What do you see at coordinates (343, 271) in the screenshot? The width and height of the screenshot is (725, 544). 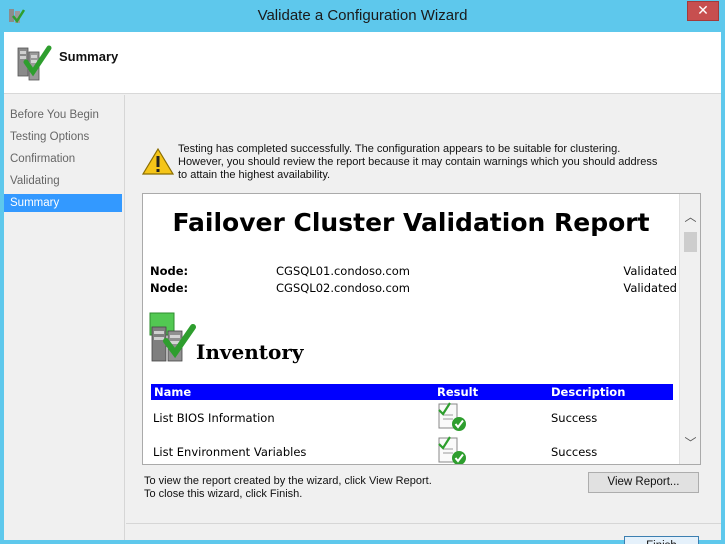 I see `node-name: CGSQL01.condoso.com` at bounding box center [343, 271].